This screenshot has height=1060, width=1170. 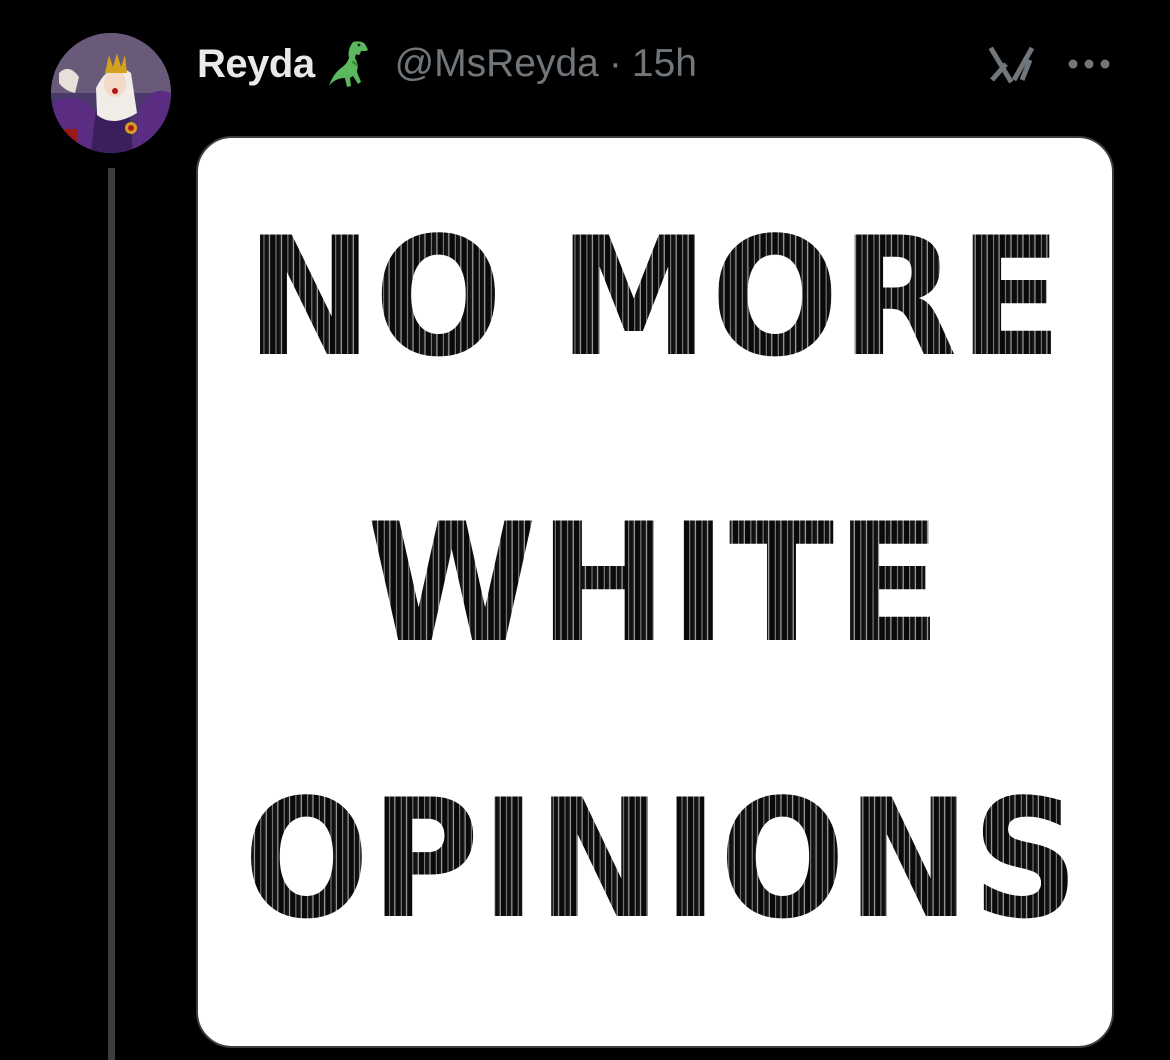 What do you see at coordinates (111, 614) in the screenshot?
I see `thread-connector-line` at bounding box center [111, 614].